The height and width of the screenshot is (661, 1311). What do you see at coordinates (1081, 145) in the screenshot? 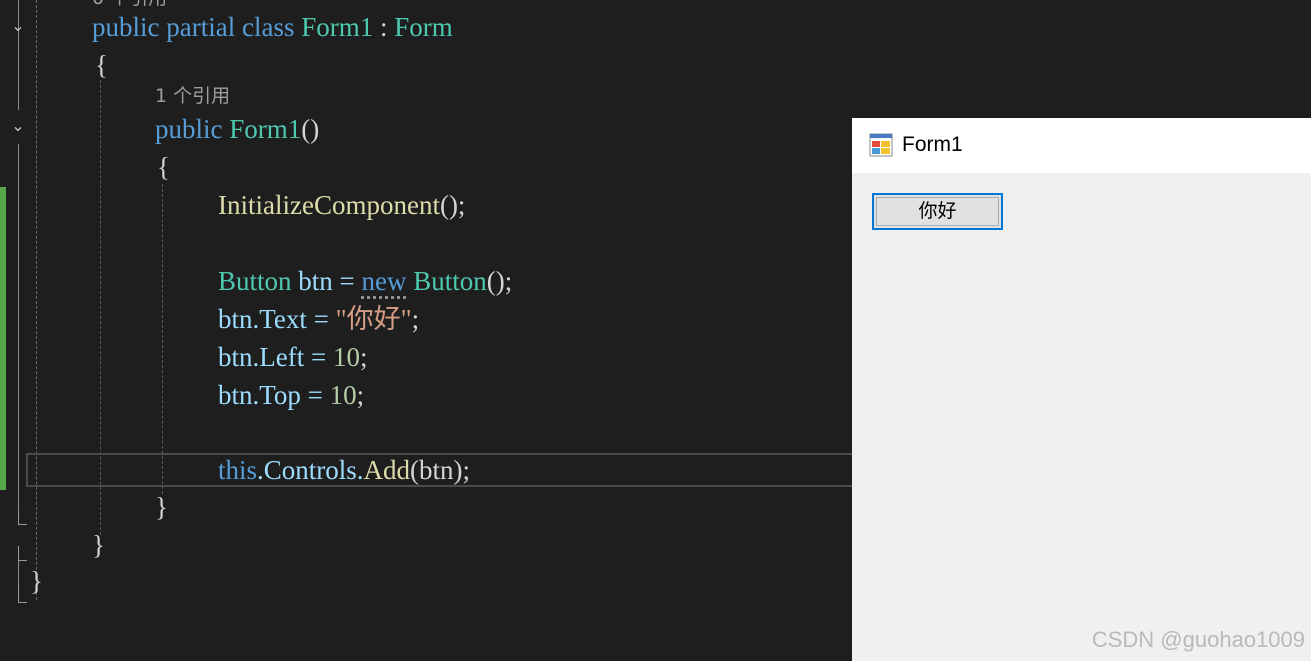
I see `window-titlebar: Form1` at bounding box center [1081, 145].